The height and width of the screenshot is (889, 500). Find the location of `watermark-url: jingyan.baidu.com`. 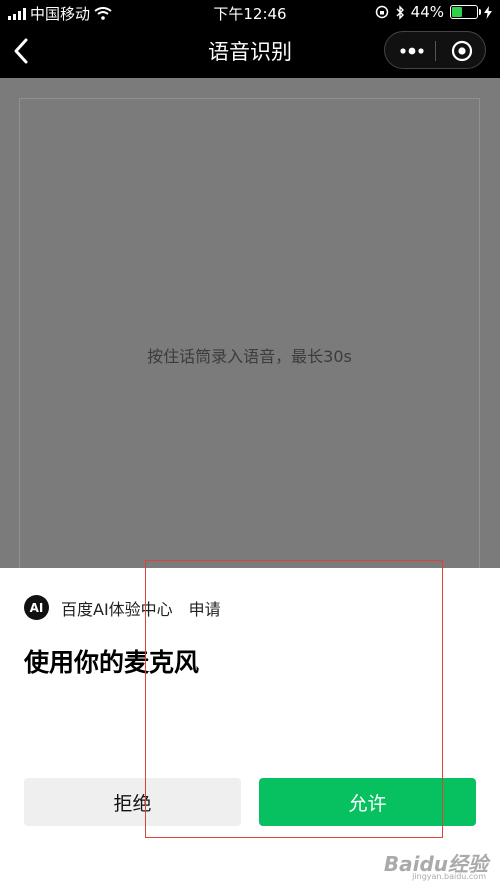

watermark-url: jingyan.baidu.com is located at coordinates (449, 876).